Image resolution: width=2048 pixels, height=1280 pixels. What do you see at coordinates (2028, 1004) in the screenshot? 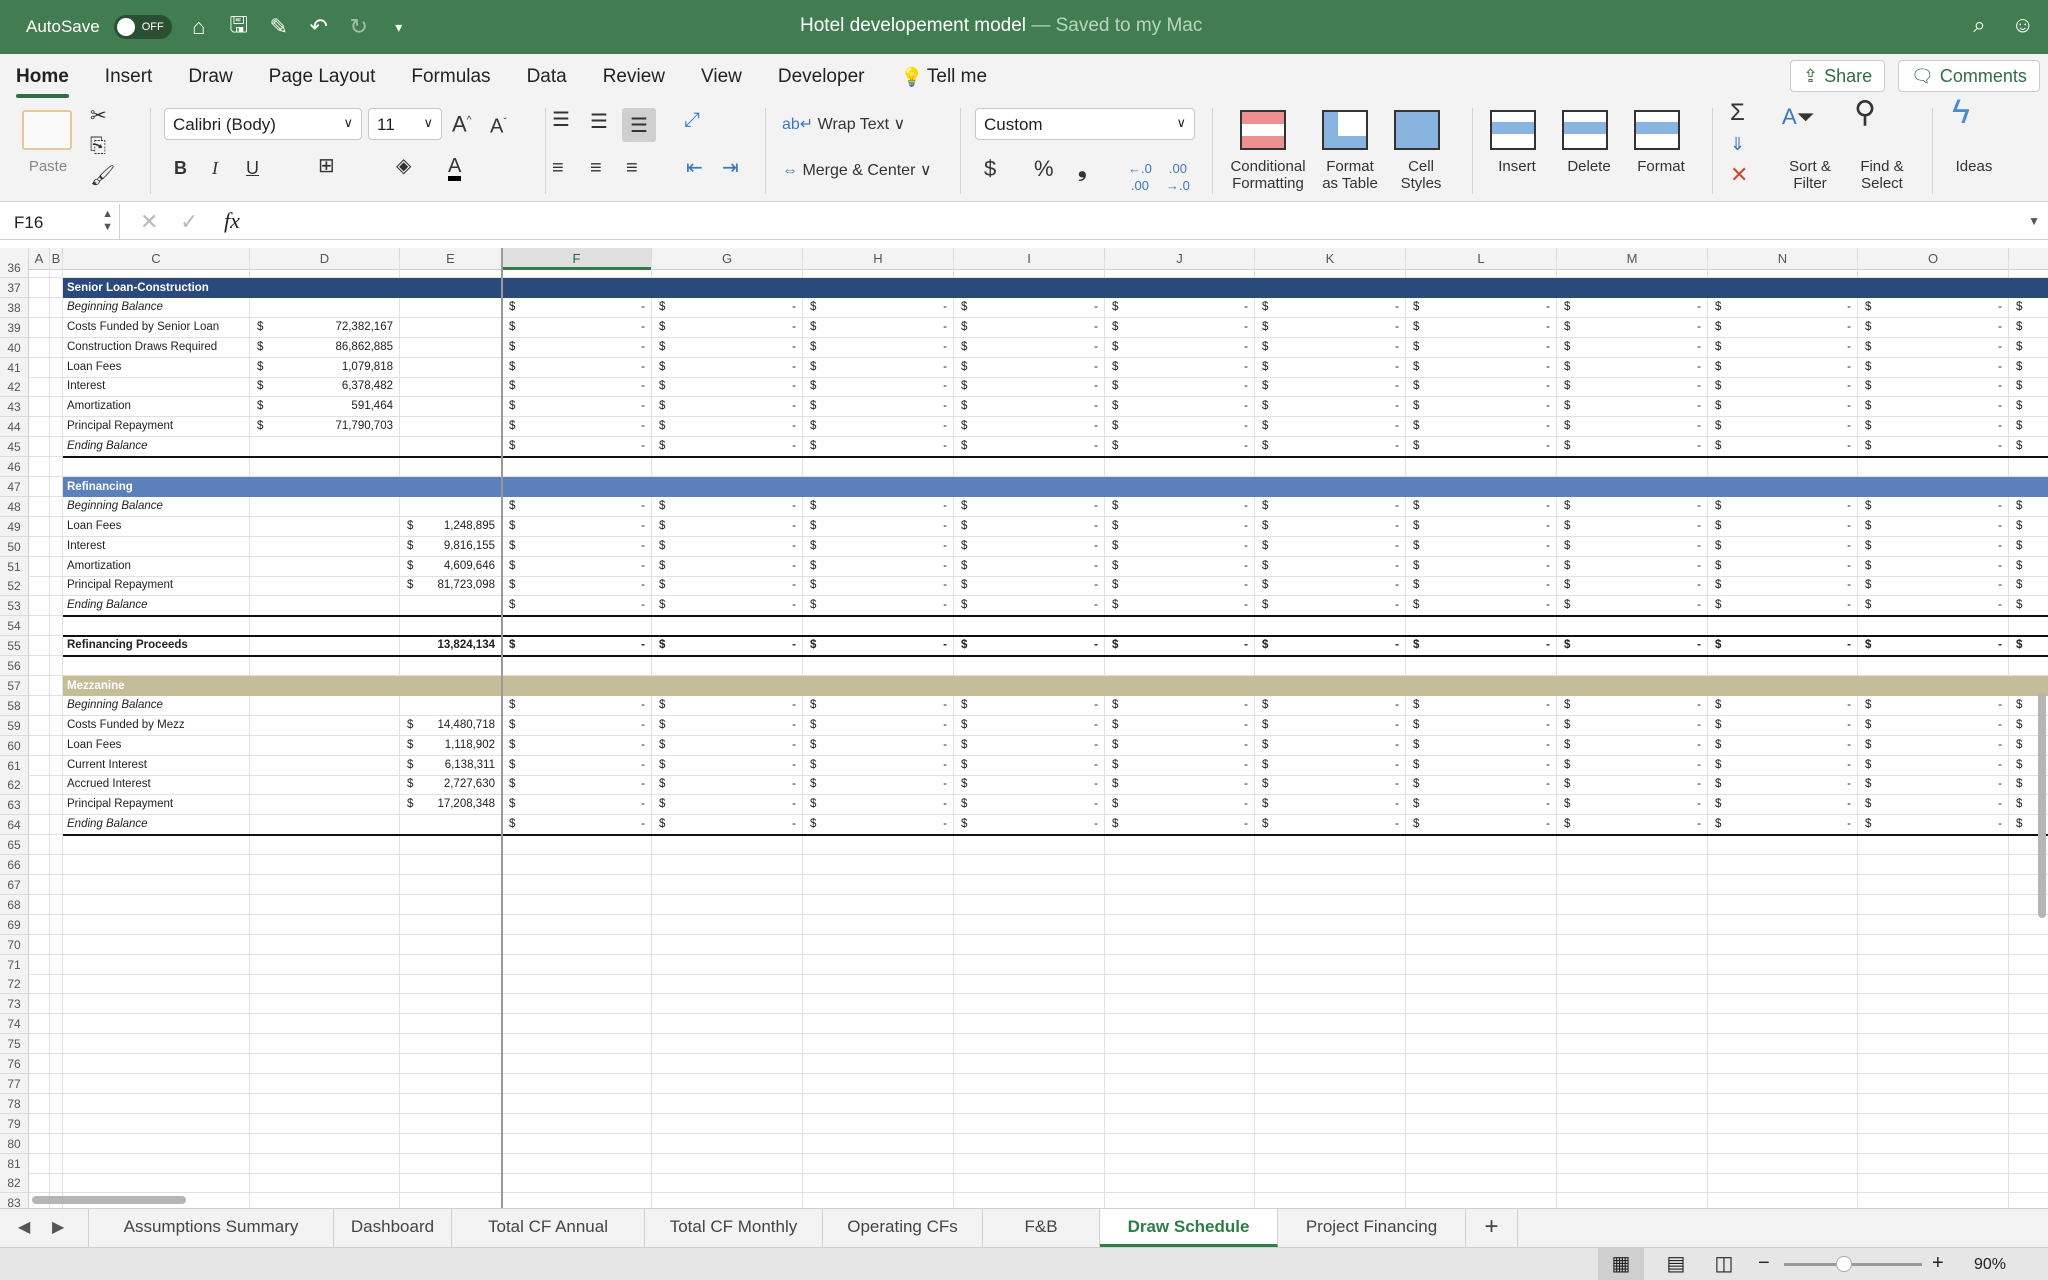
I see `cell-p73` at bounding box center [2028, 1004].